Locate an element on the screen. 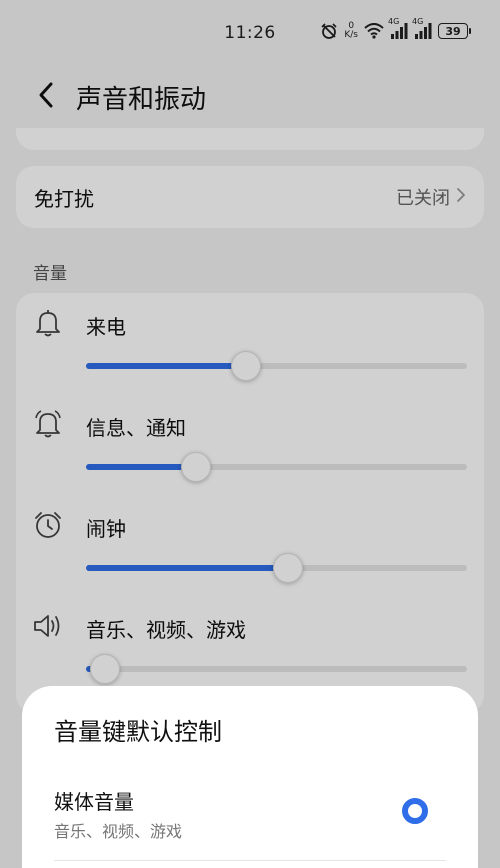 Image resolution: width=500 pixels, height=868 pixels. option-media-volume: 媒体音量 is located at coordinates (94, 800).